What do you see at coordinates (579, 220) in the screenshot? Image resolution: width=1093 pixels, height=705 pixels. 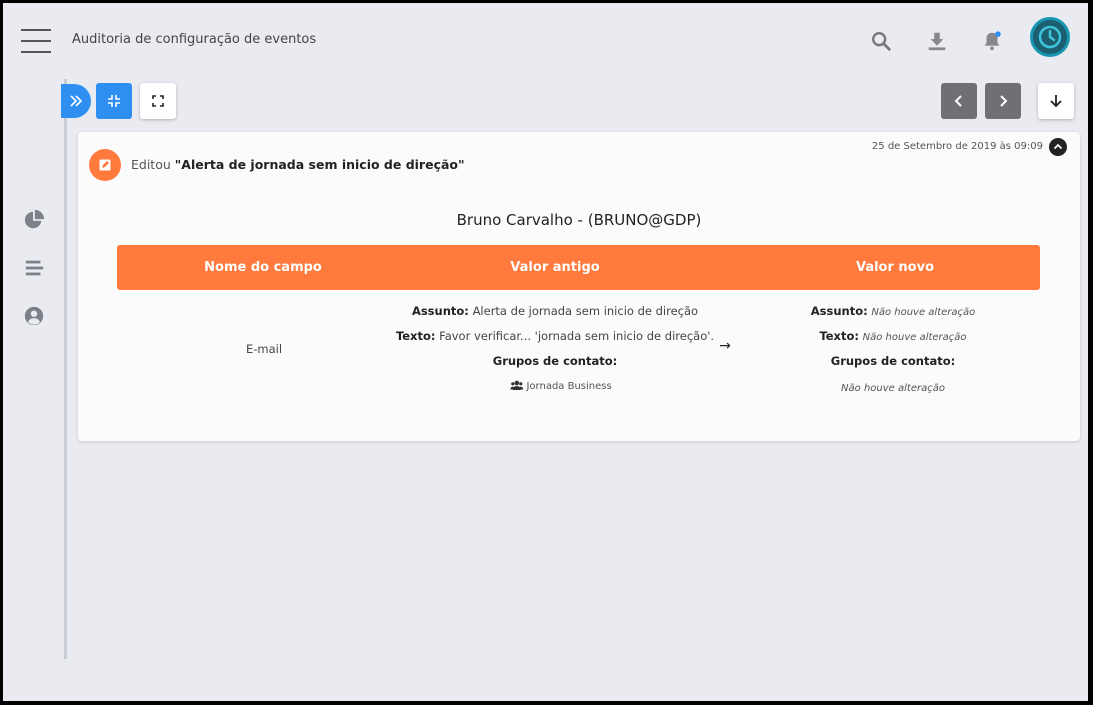 I see `event-user: Bruno Carvalho - (BRUNO@GDP)` at bounding box center [579, 220].